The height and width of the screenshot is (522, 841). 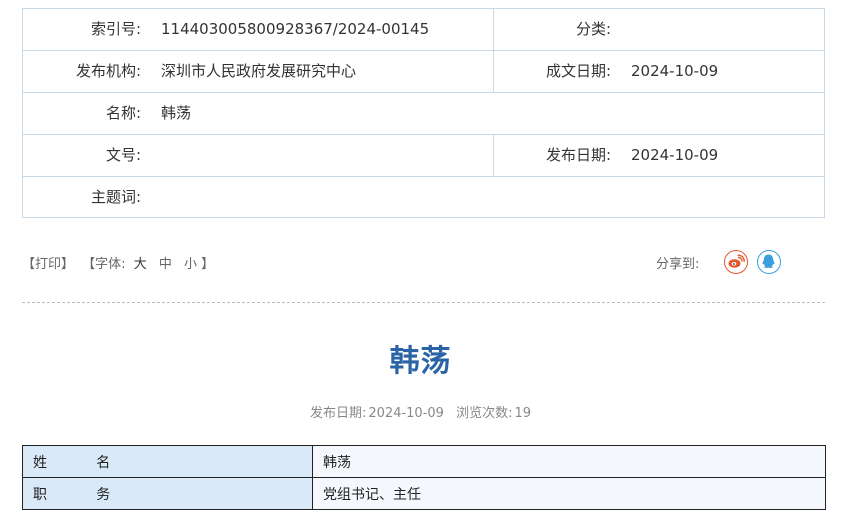 What do you see at coordinates (165, 262) in the screenshot?
I see `font-medium-link: 中` at bounding box center [165, 262].